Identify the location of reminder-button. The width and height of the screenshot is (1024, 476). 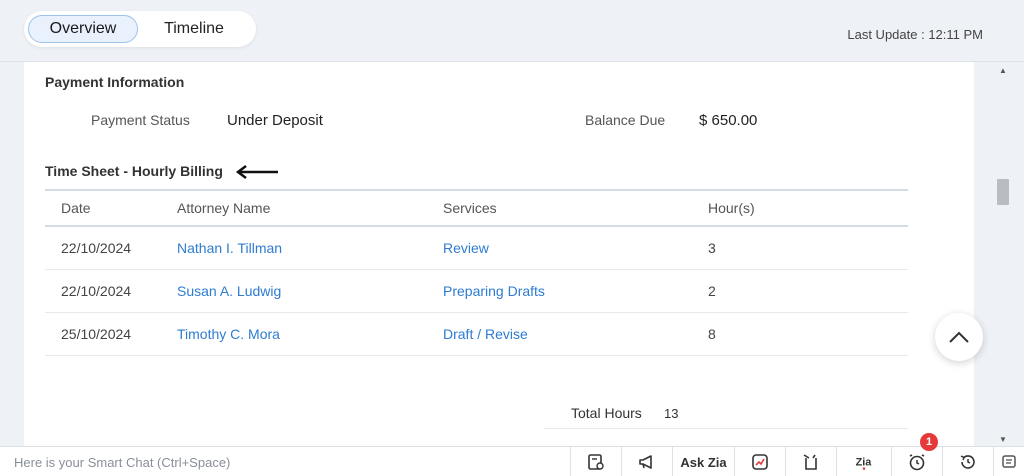
(916, 461).